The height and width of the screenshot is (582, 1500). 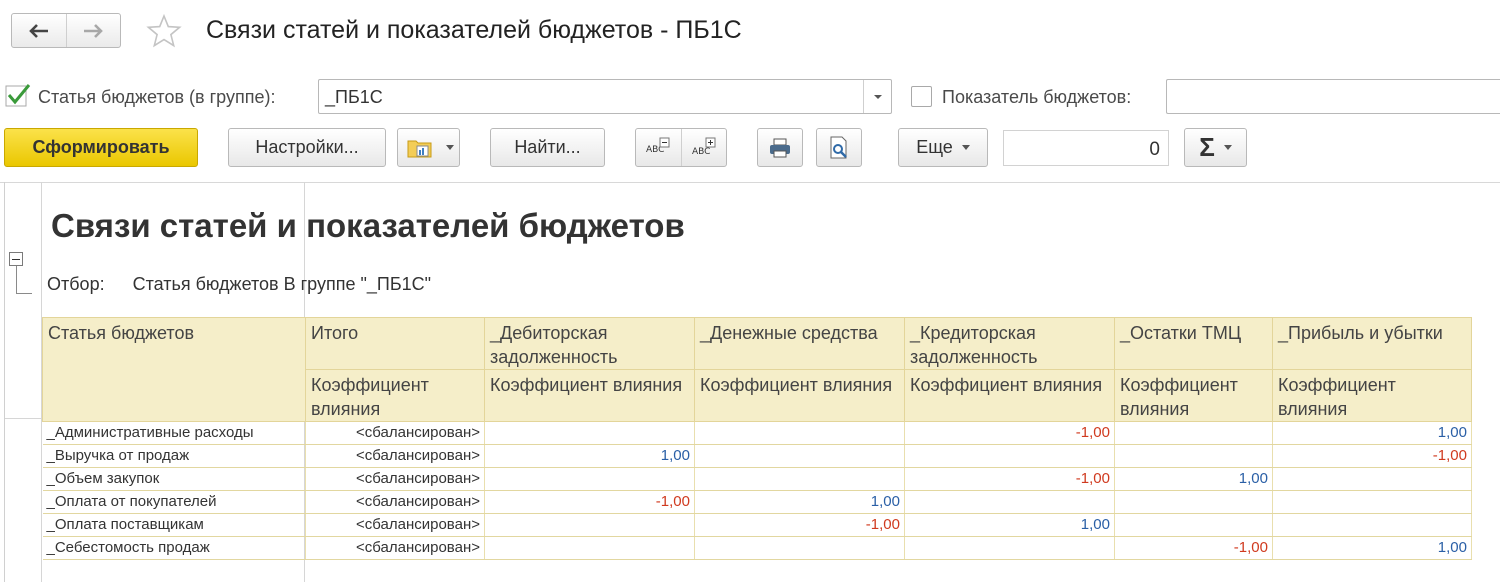 What do you see at coordinates (174, 548) in the screenshot?
I see `row-article: _Себестомость продаж` at bounding box center [174, 548].